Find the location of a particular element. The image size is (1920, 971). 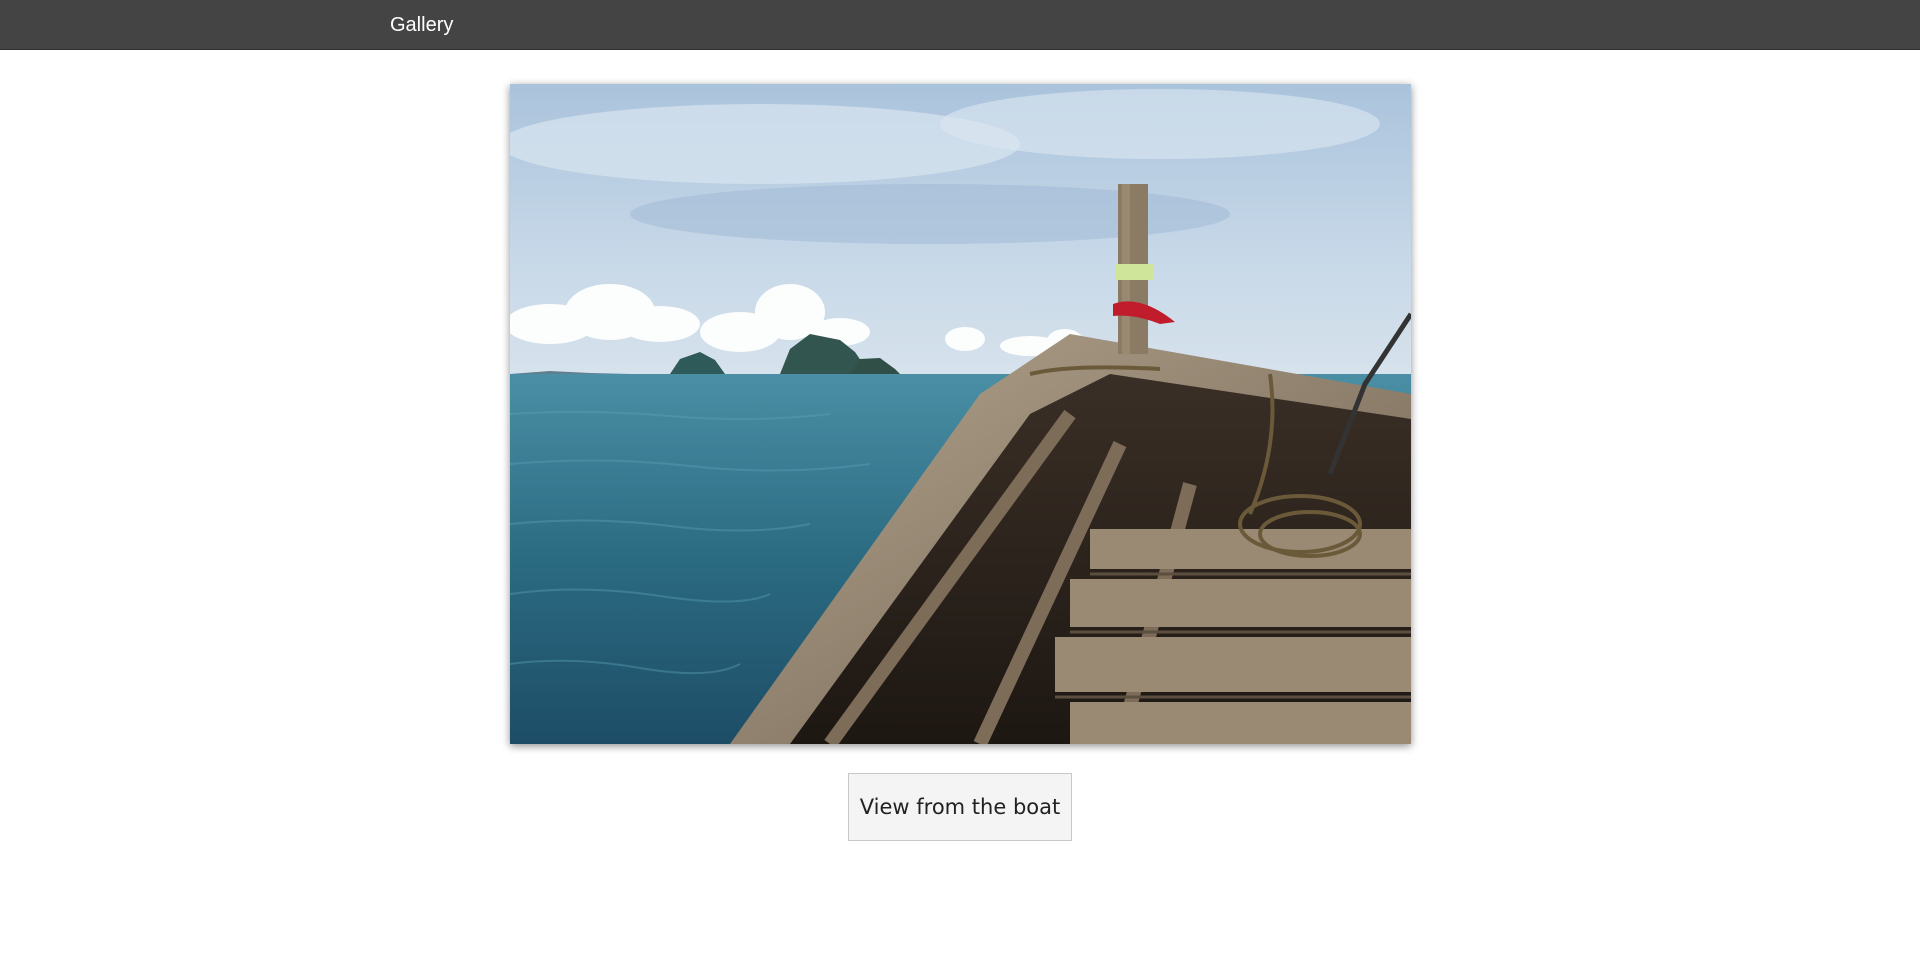

top-navbar: Gallery is located at coordinates (960, 25).